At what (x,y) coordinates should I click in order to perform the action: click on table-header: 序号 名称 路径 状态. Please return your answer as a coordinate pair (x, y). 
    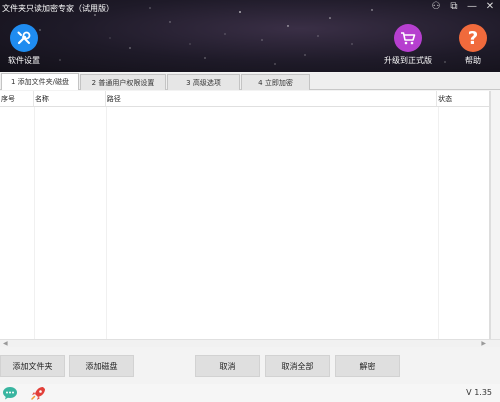
    Looking at the image, I should click on (244, 99).